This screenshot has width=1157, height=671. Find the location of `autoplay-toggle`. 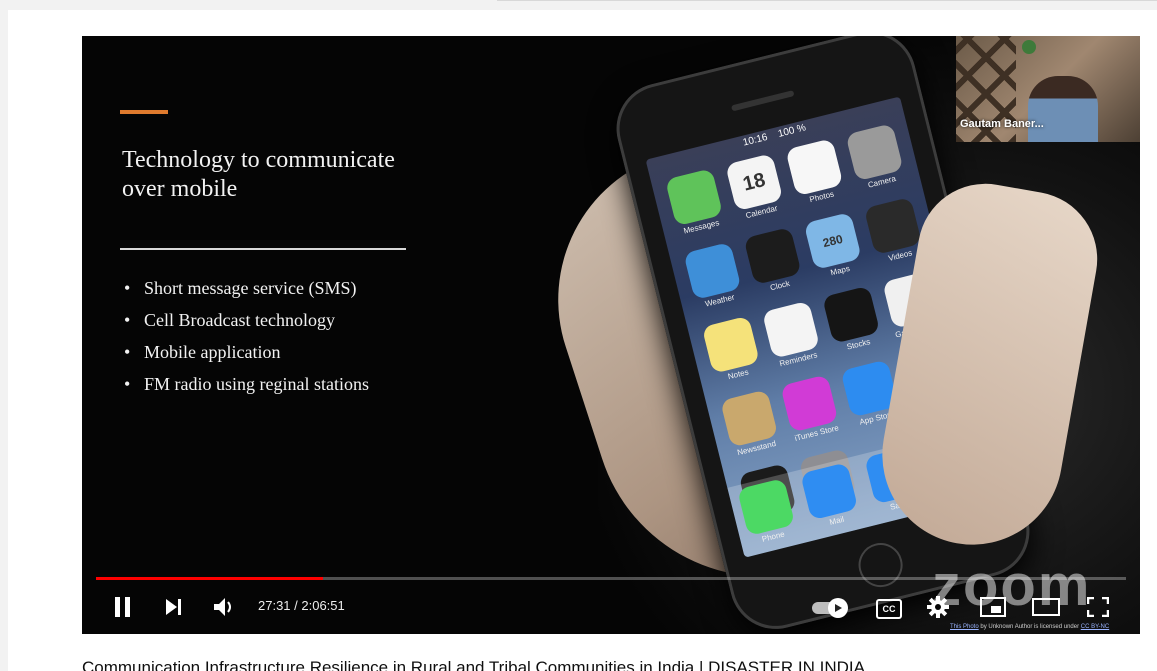

autoplay-toggle is located at coordinates (830, 608).